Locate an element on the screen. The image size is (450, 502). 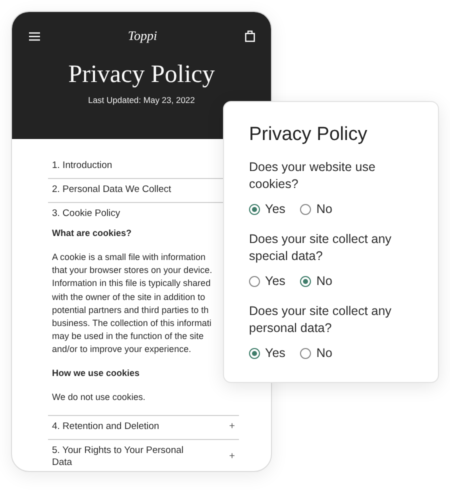
logo: Toppi is located at coordinates (143, 36).